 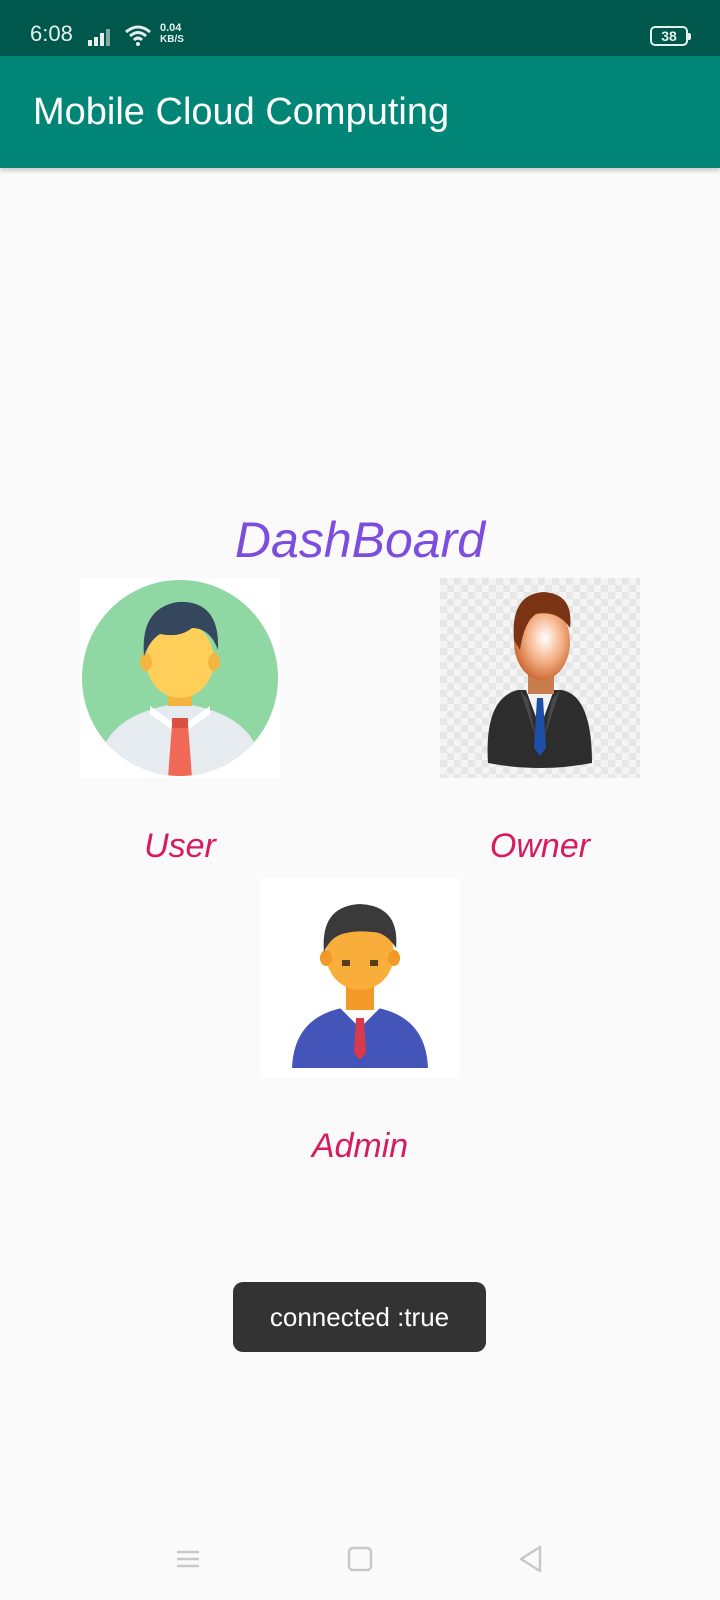 I want to click on owner-avatar-icon, so click(x=540, y=678).